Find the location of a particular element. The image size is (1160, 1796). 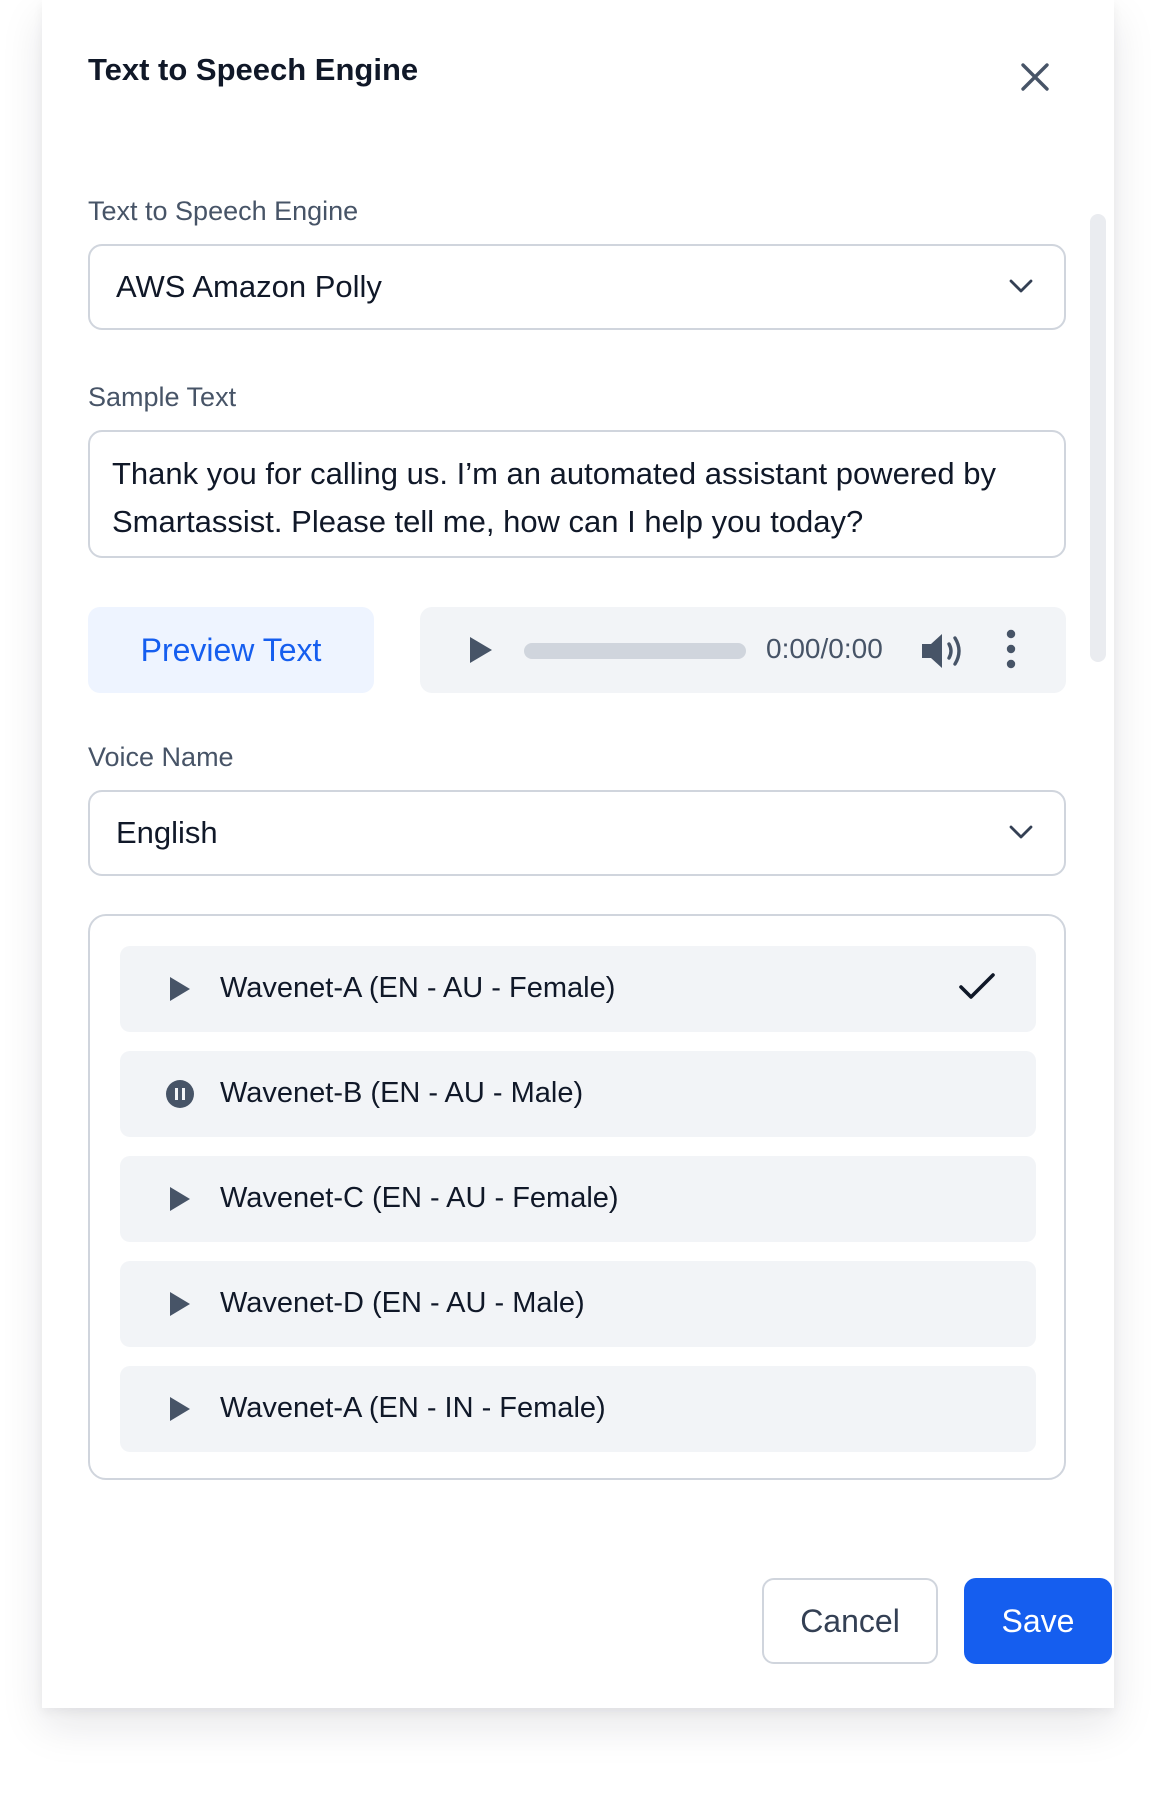

voice-item: Wavenet-C (EN - AU - Female) is located at coordinates (578, 1199).